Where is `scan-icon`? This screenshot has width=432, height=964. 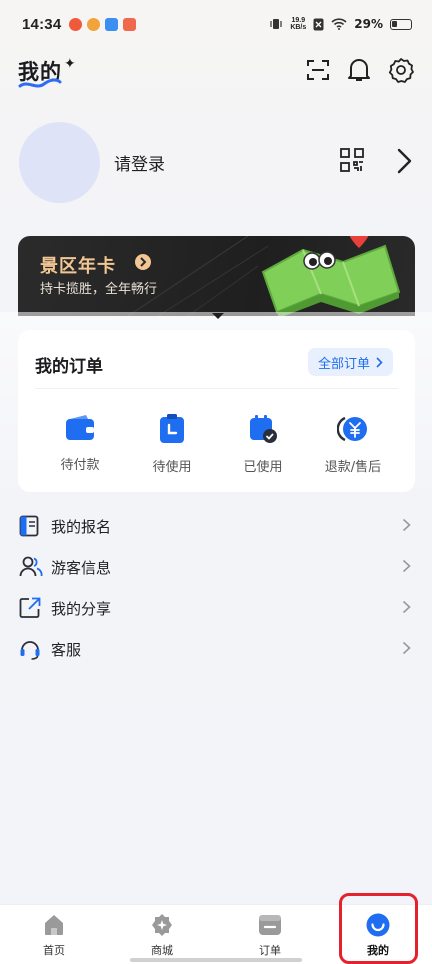
scan-icon is located at coordinates (318, 70).